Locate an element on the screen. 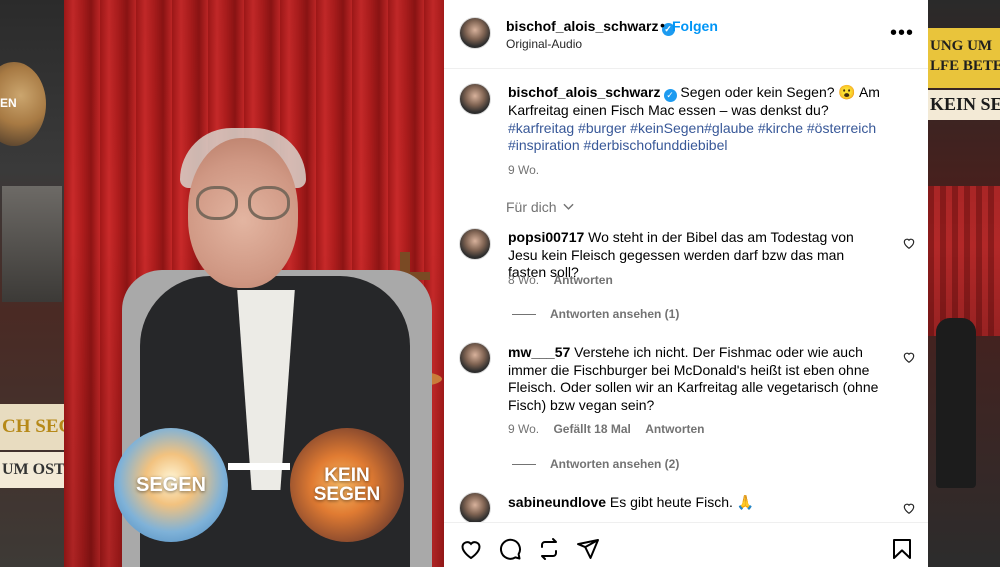 The width and height of the screenshot is (1000, 567). background-banner-subtext: UM OSTE is located at coordinates (32, 470).